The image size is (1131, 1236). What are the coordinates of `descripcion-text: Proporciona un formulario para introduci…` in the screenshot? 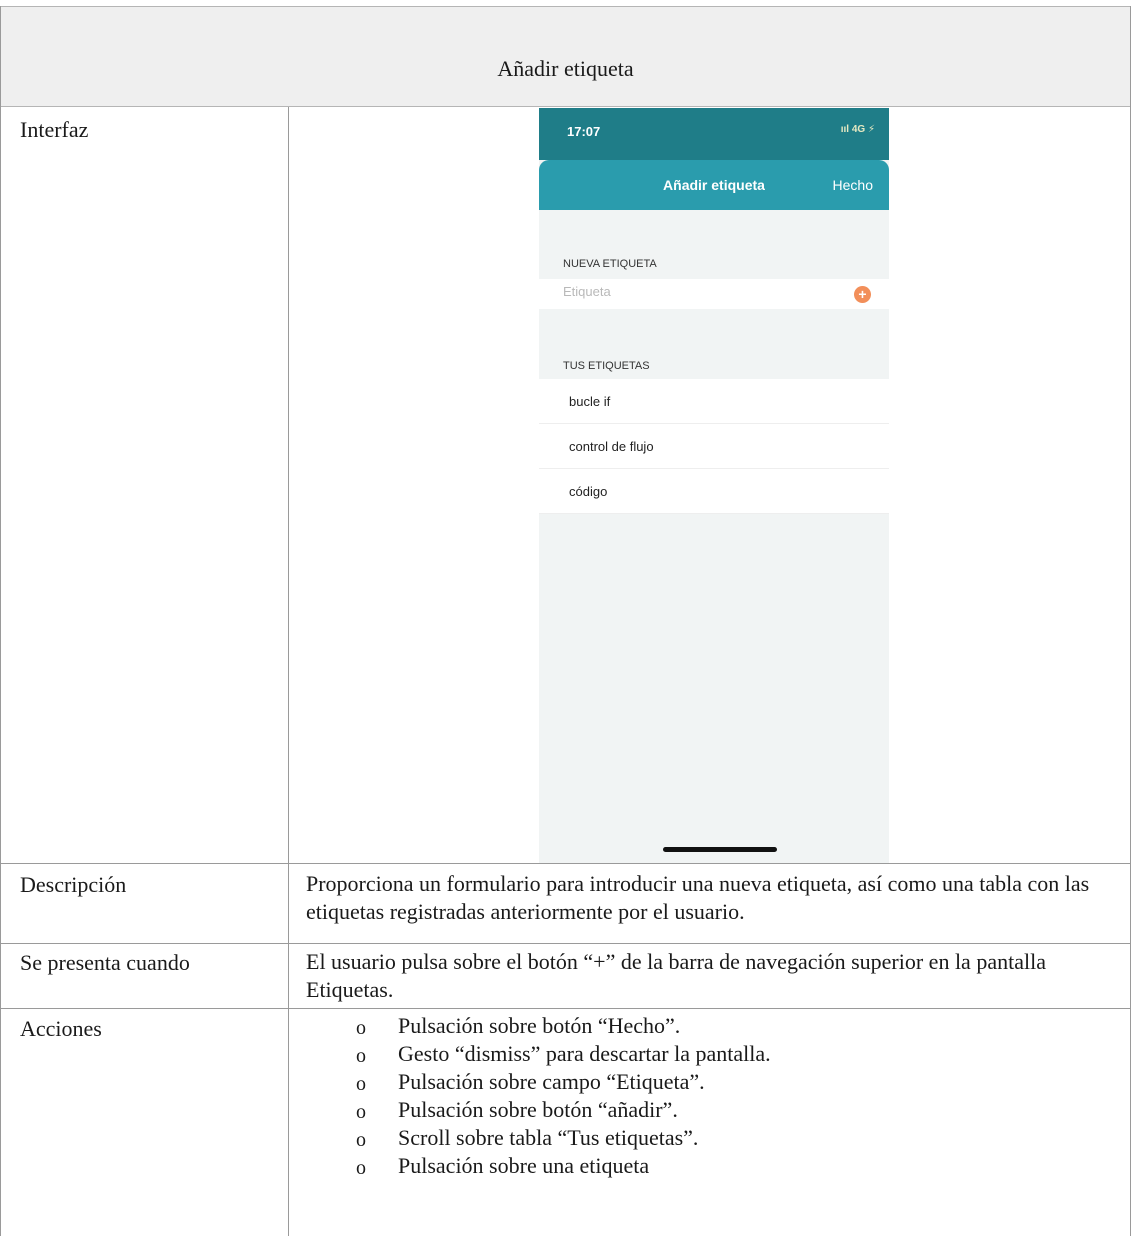 It's located at (698, 897).